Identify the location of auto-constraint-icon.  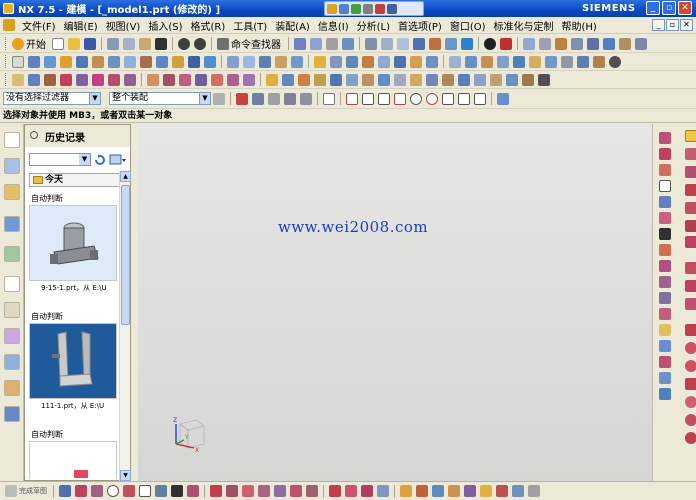
(665, 378).